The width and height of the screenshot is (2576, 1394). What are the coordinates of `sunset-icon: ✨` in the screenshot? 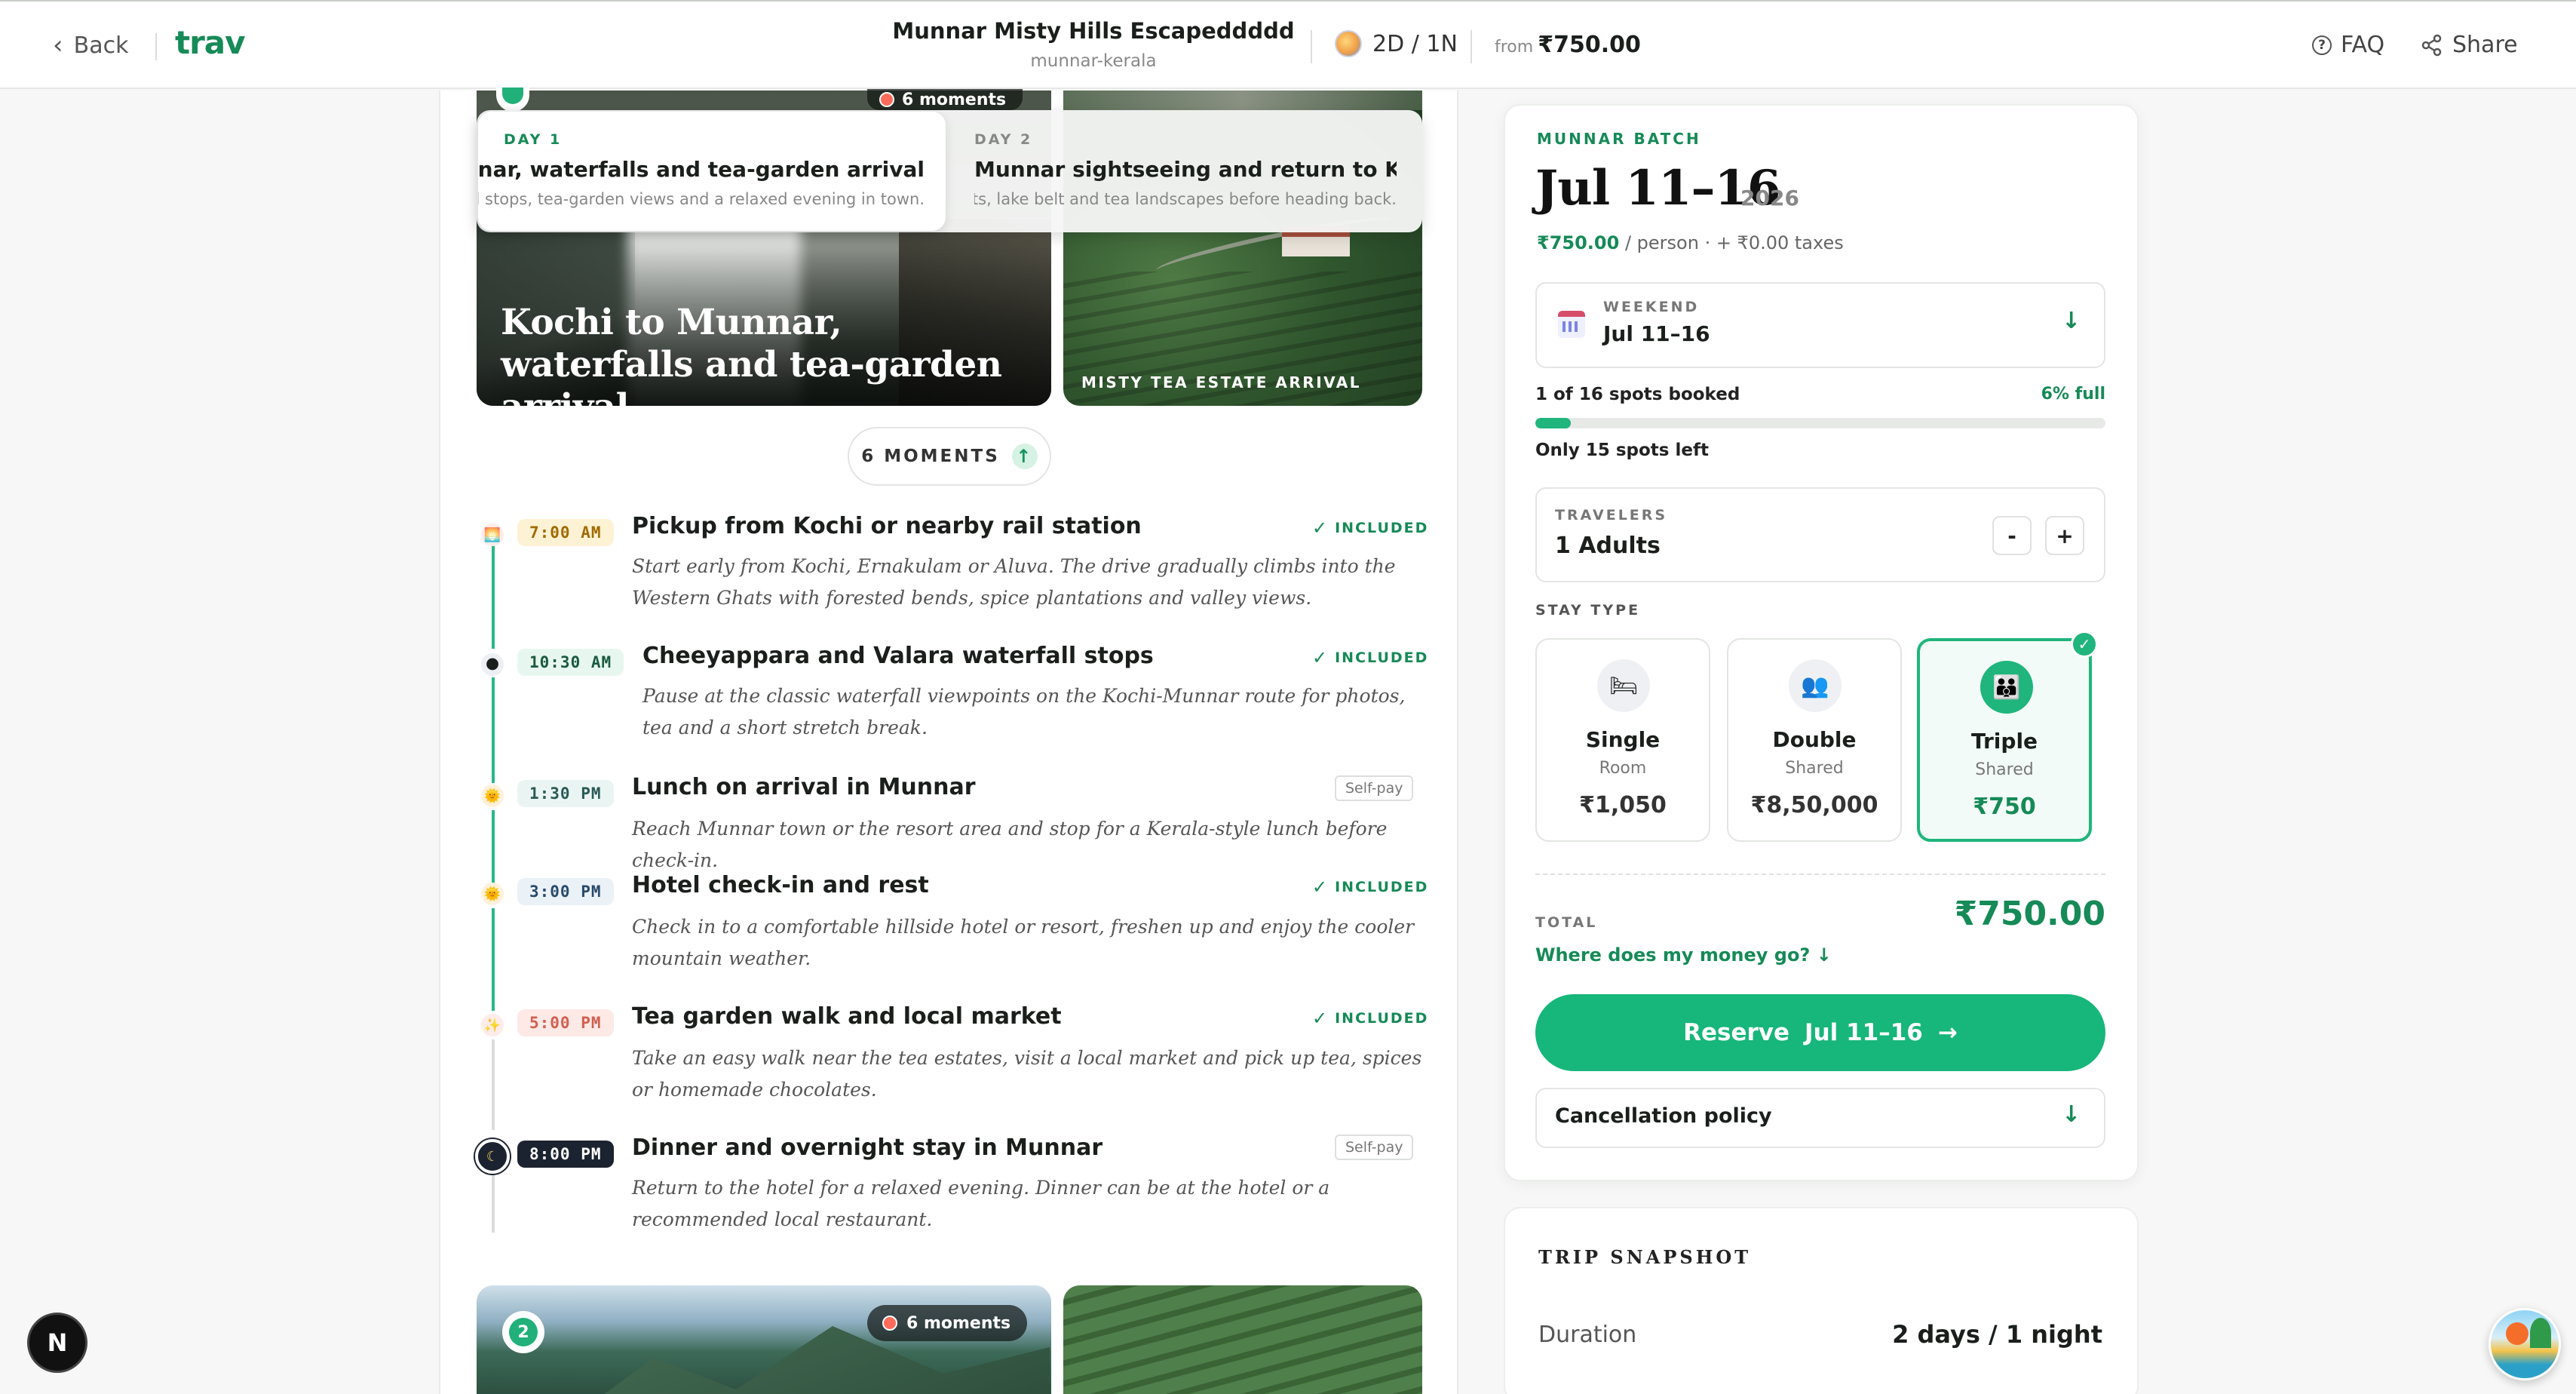 It's located at (492, 1025).